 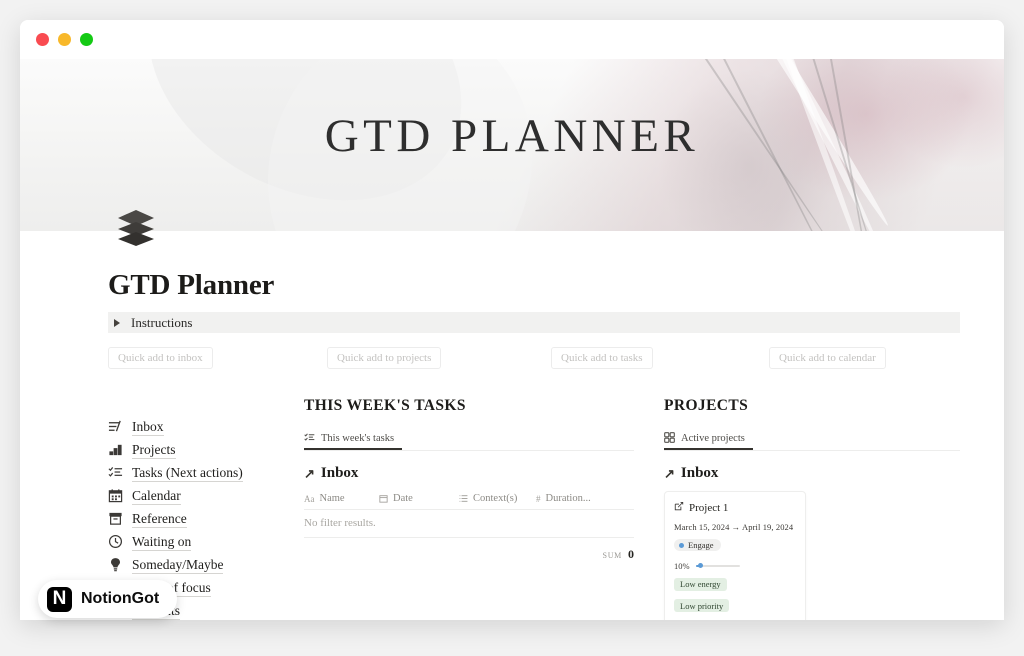 I want to click on column-label: Context(s), so click(x=495, y=498).